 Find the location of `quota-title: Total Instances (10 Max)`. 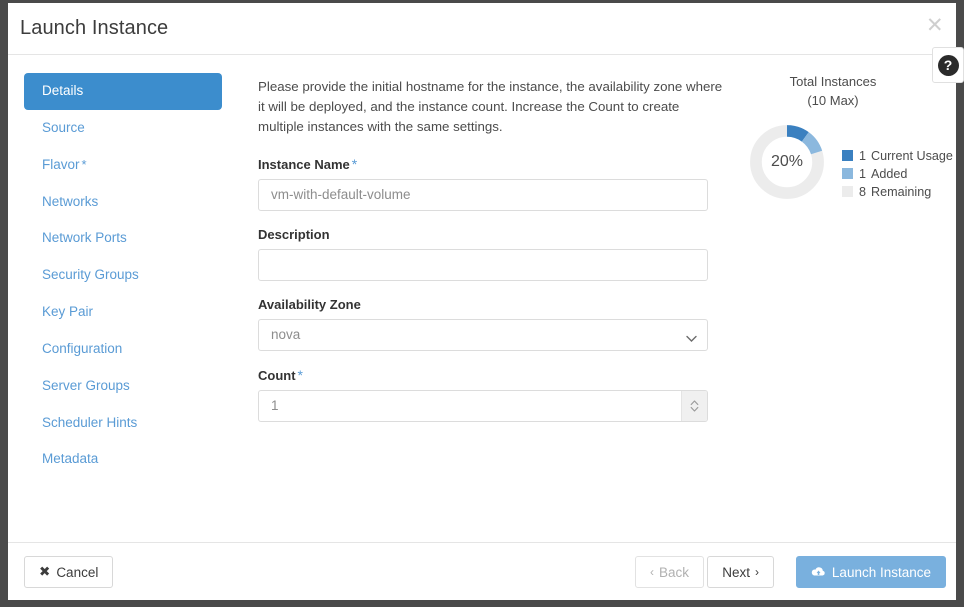

quota-title: Total Instances (10 Max) is located at coordinates (833, 92).